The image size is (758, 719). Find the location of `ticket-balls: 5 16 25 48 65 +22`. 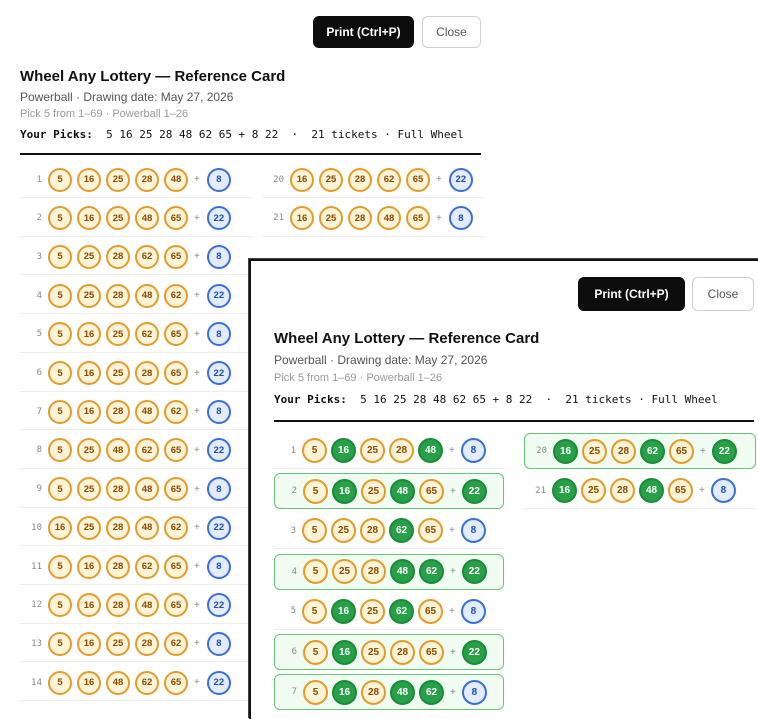

ticket-balls: 5 16 25 48 65 +22 is located at coordinates (142, 218).